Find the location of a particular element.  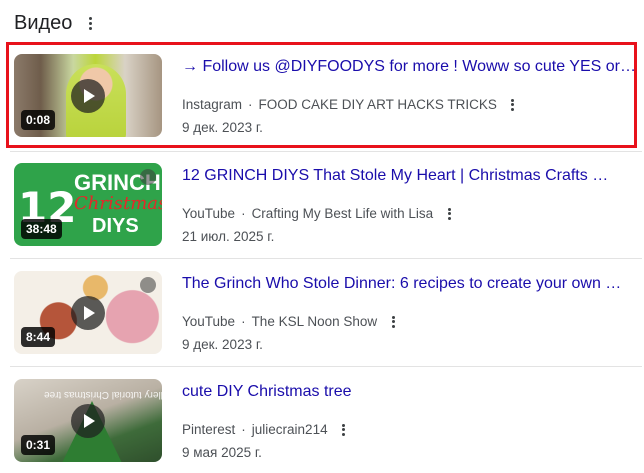

video-channel: juliecrain214 is located at coordinates (289, 429).